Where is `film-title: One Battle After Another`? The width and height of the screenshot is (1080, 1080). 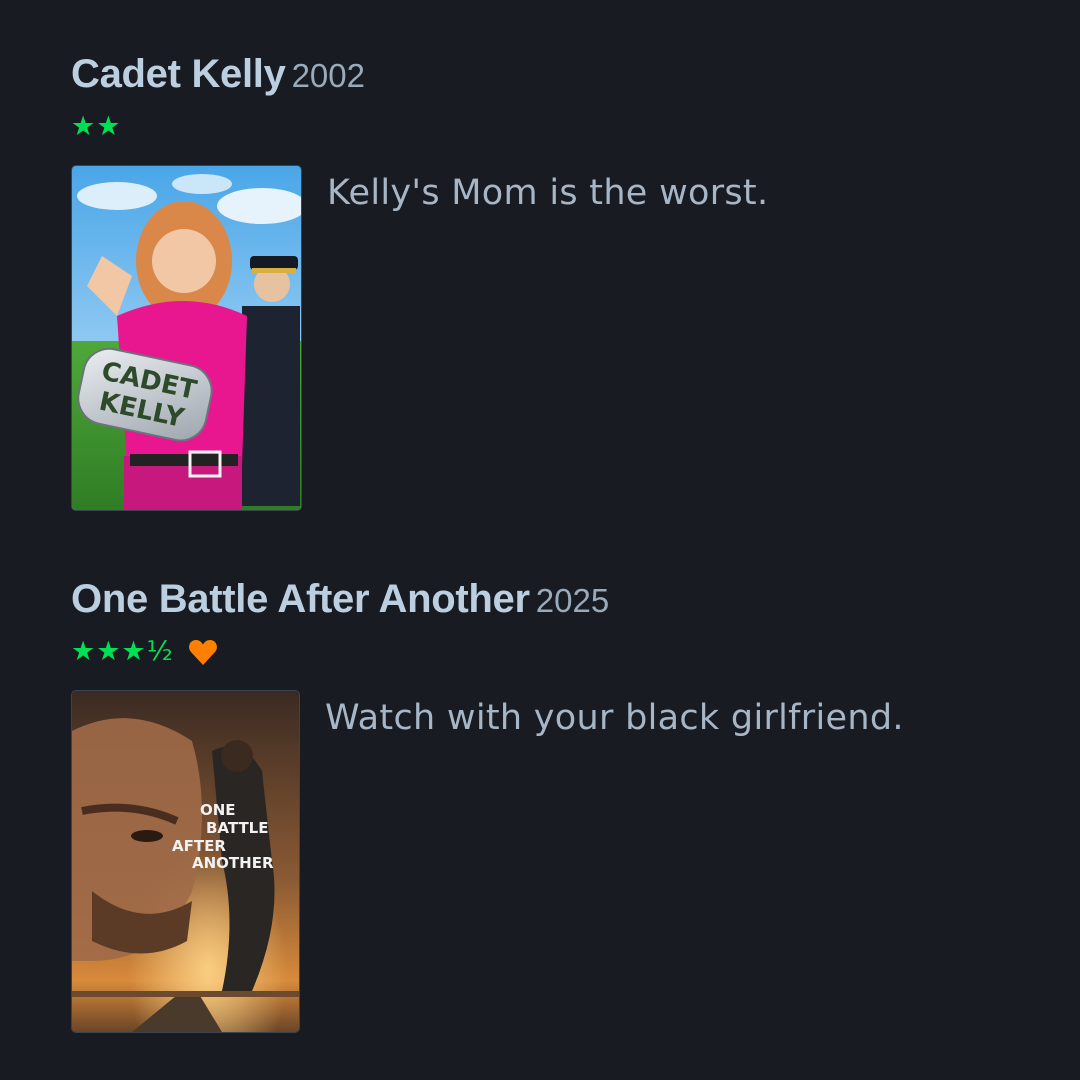 film-title: One Battle After Another is located at coordinates (300, 599).